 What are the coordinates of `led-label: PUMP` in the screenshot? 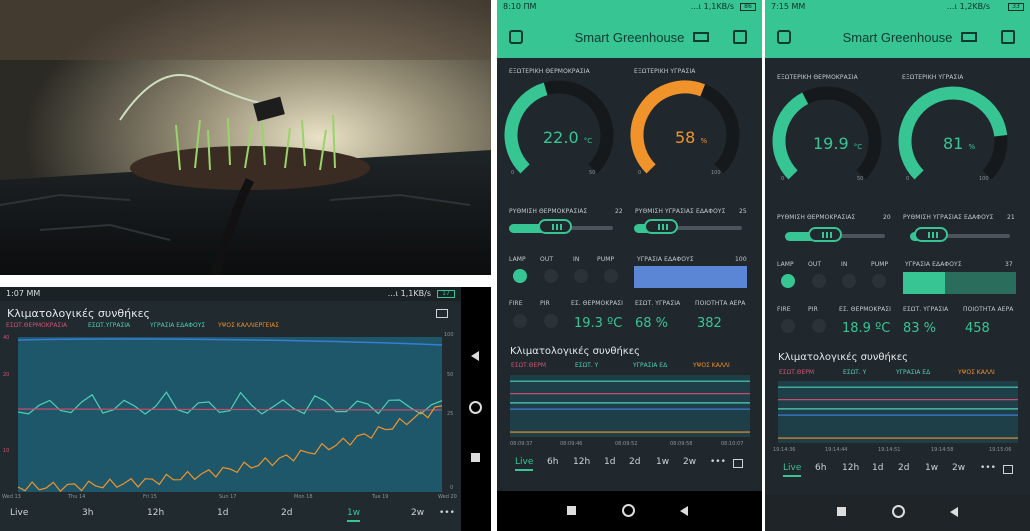 It's located at (606, 259).